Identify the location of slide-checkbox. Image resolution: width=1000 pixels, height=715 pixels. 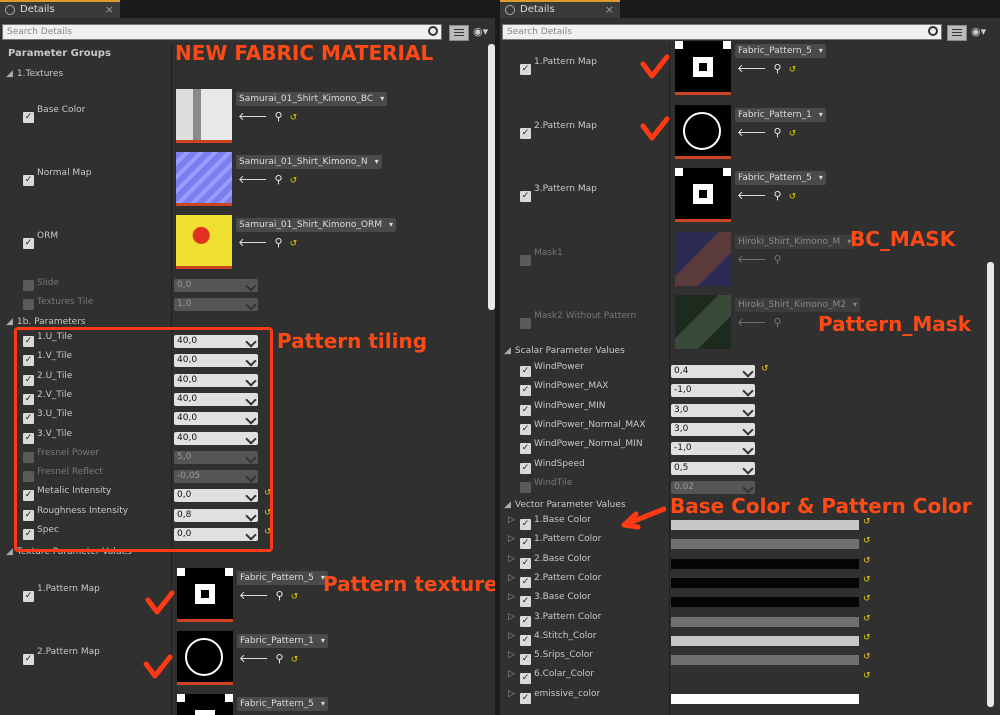
(28, 285).